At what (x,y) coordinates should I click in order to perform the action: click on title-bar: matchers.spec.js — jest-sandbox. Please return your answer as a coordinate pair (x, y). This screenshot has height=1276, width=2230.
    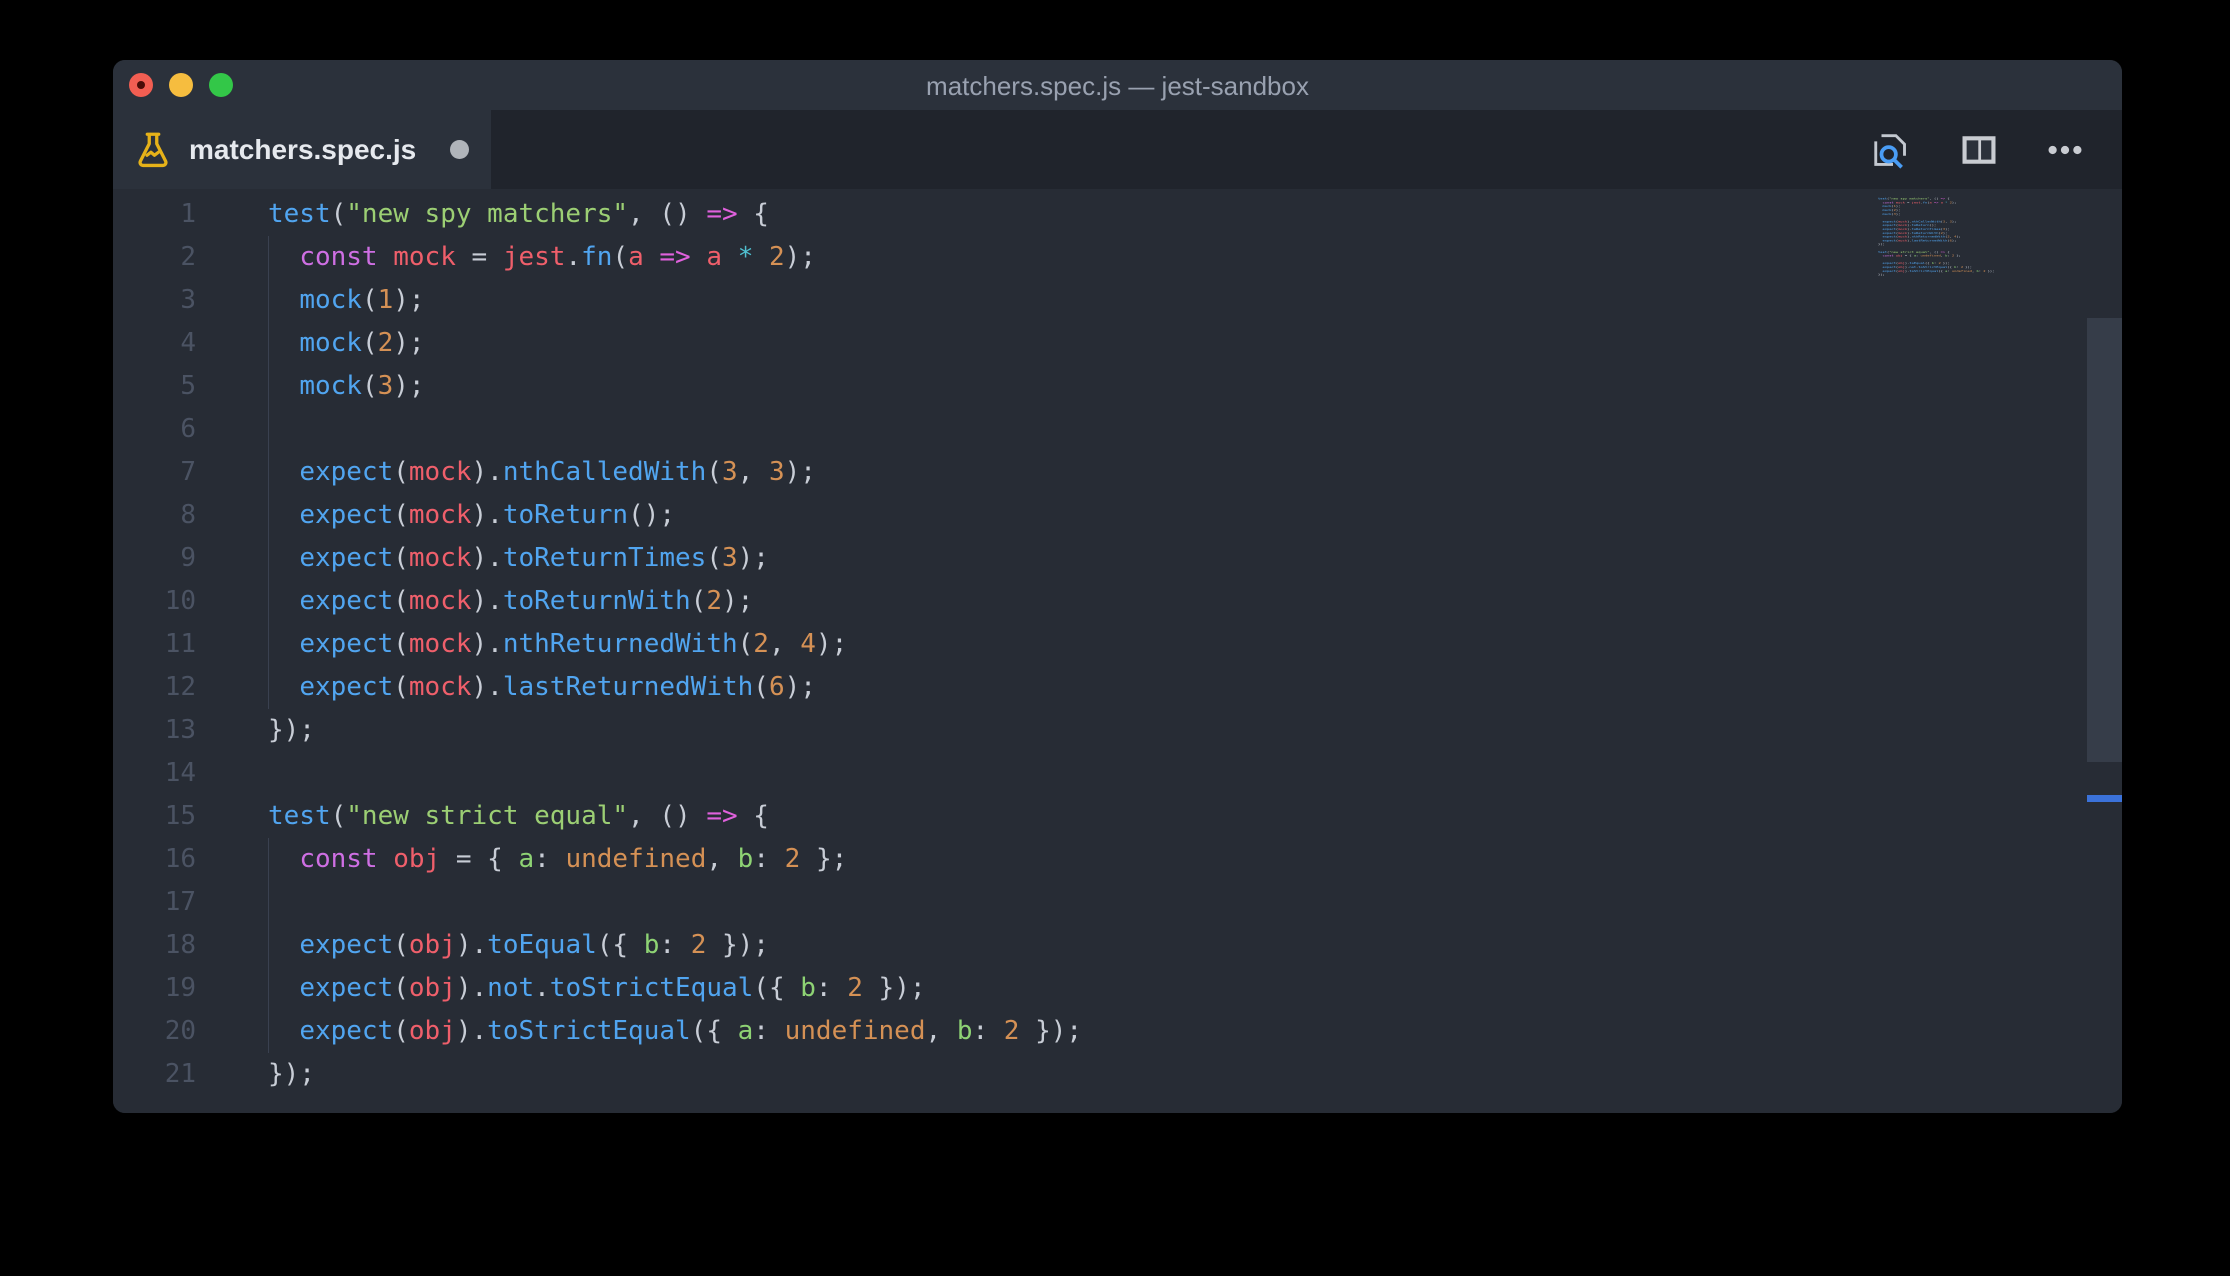
    Looking at the image, I should click on (1117, 85).